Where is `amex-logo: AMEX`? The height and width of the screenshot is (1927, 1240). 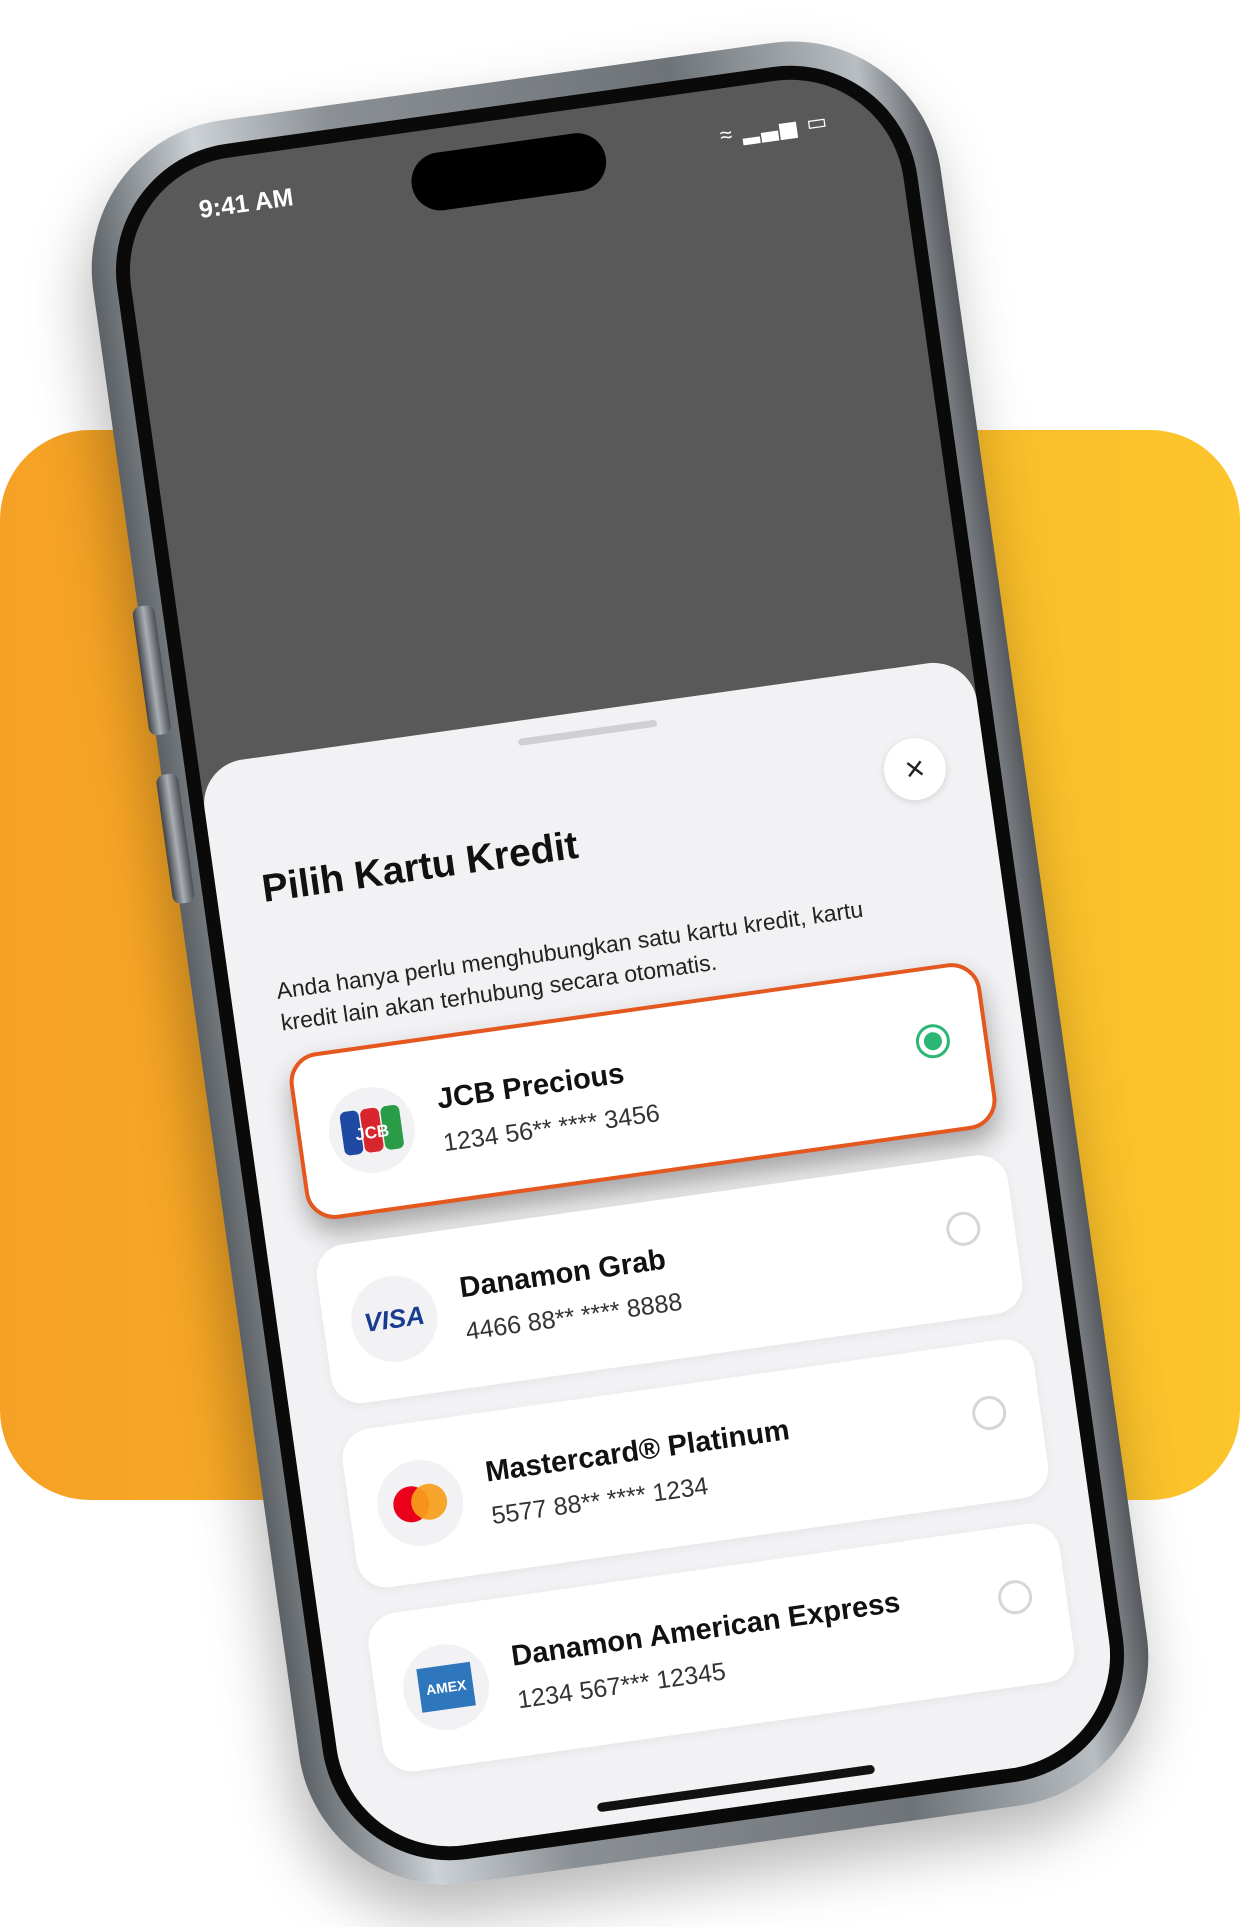
amex-logo: AMEX is located at coordinates (446, 1687).